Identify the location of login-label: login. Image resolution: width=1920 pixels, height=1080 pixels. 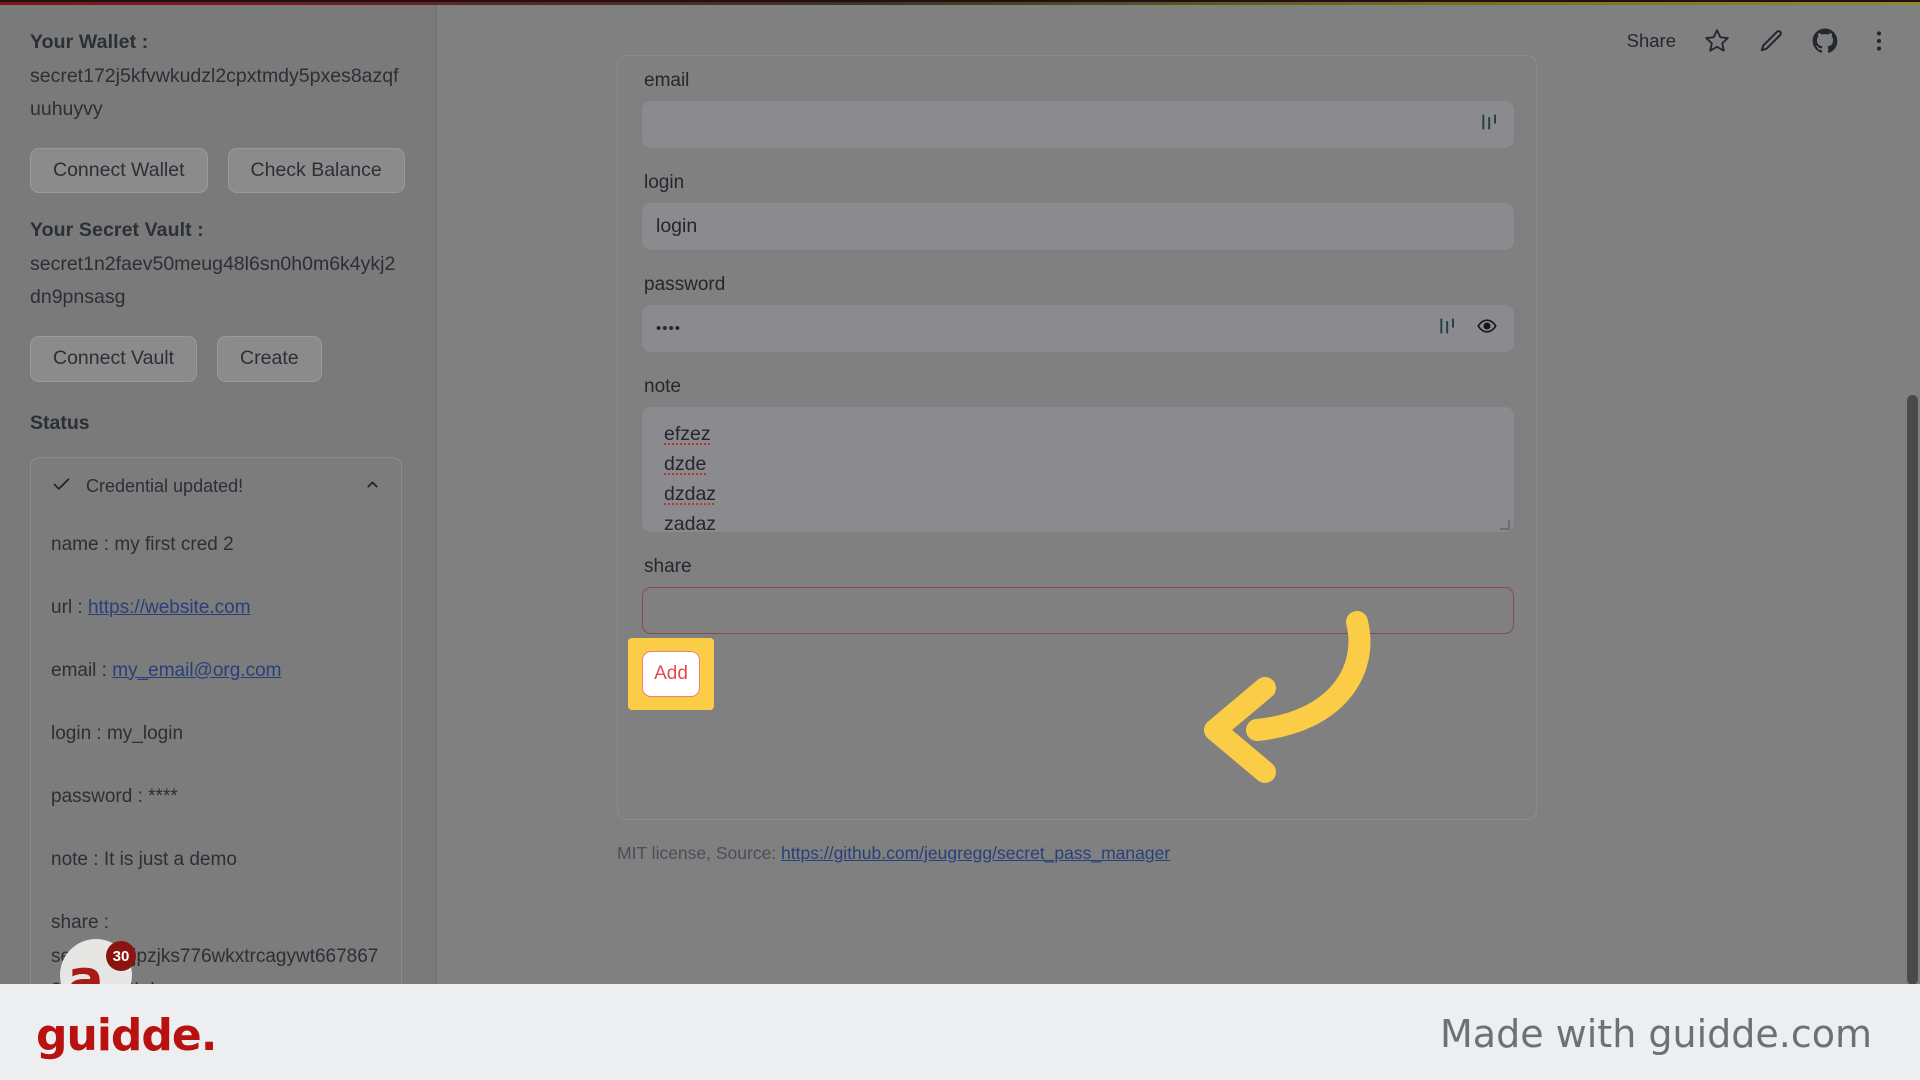
(664, 182).